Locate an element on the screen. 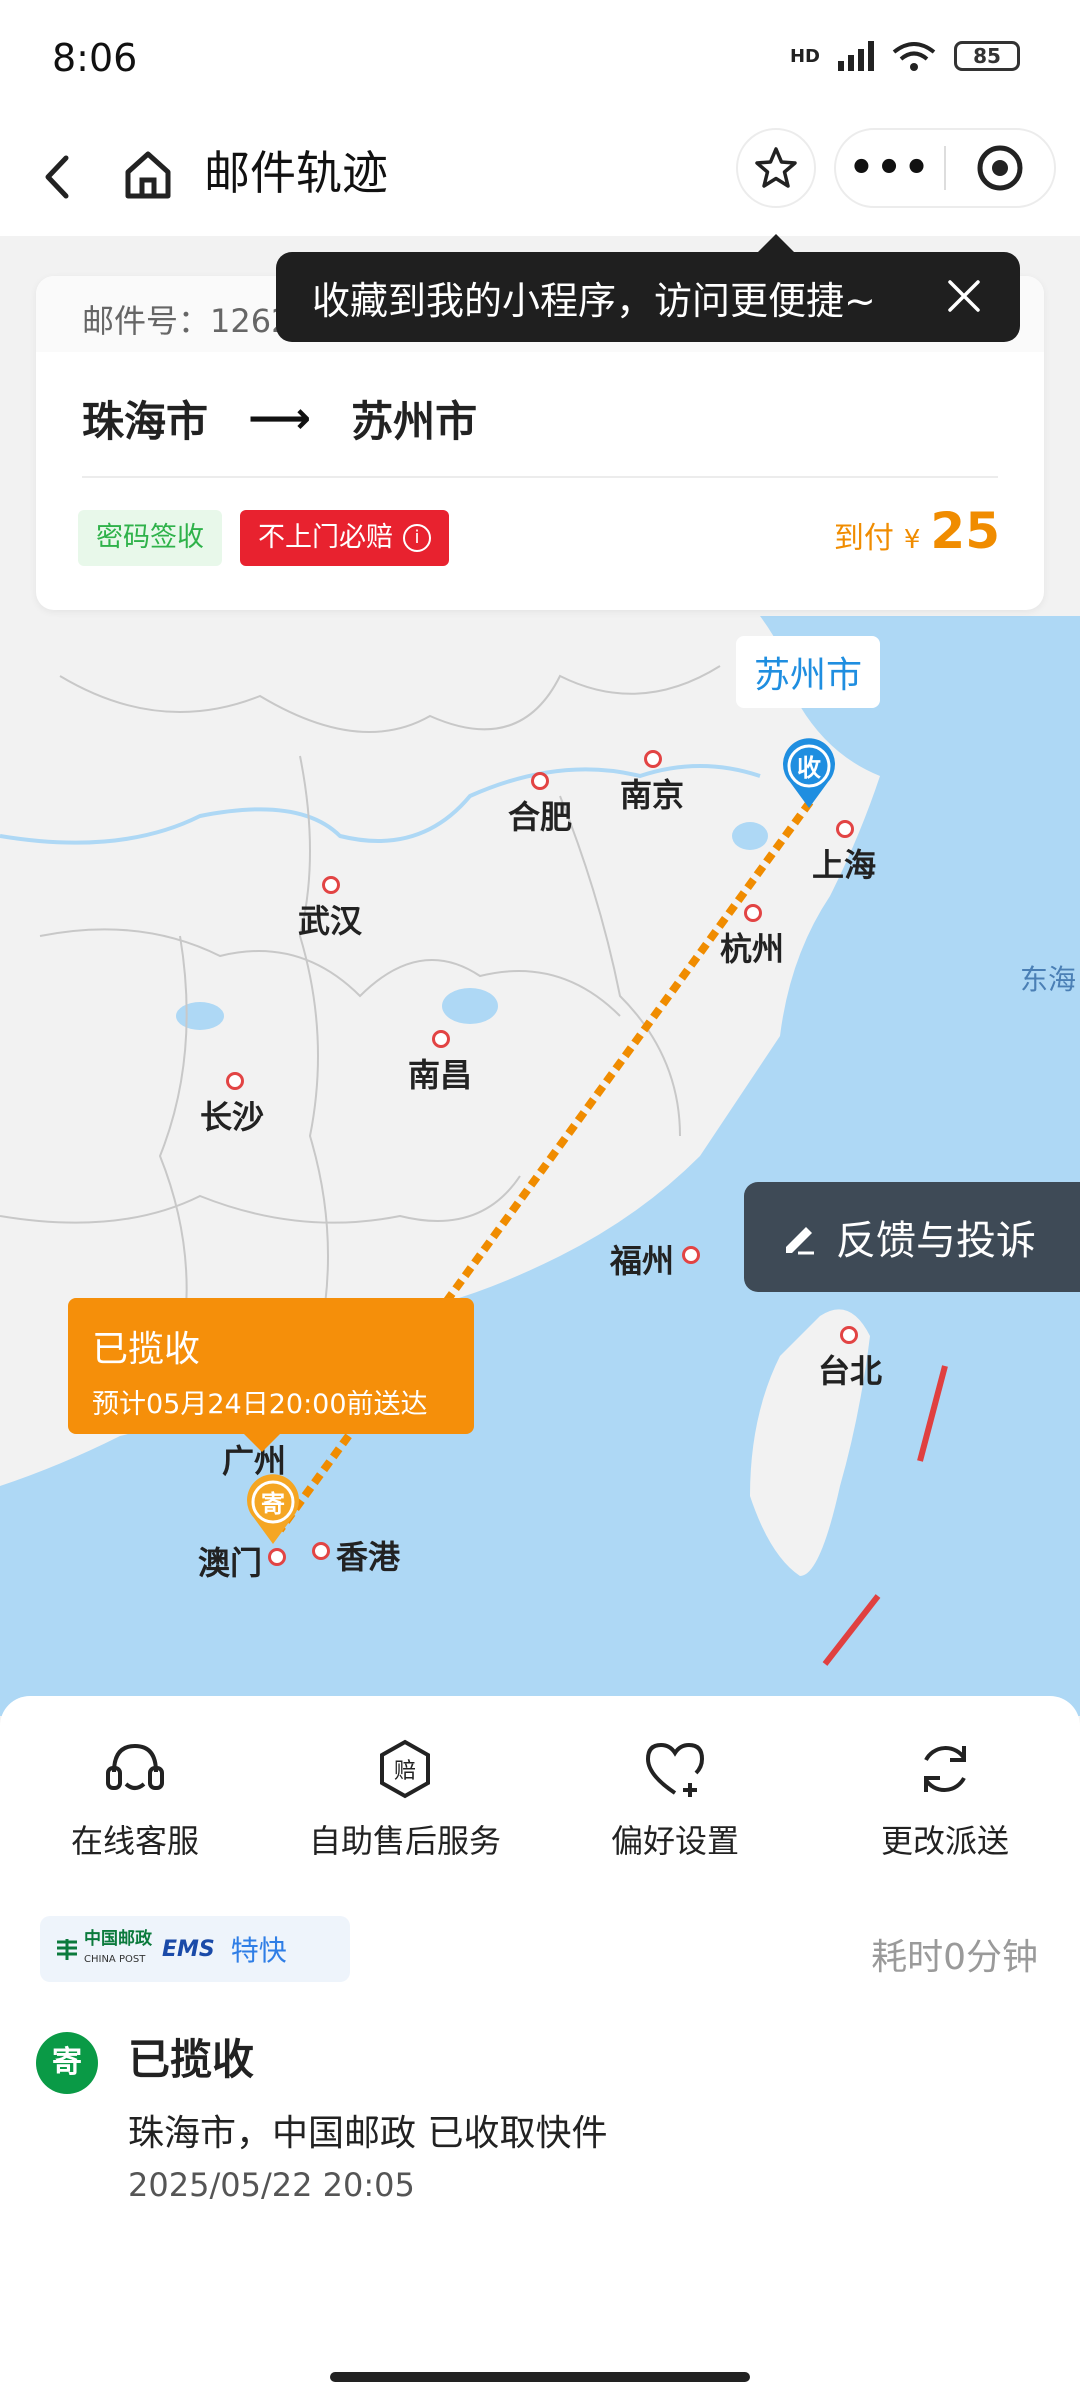  city-label-fuzhou: 福州 is located at coordinates (642, 1261).